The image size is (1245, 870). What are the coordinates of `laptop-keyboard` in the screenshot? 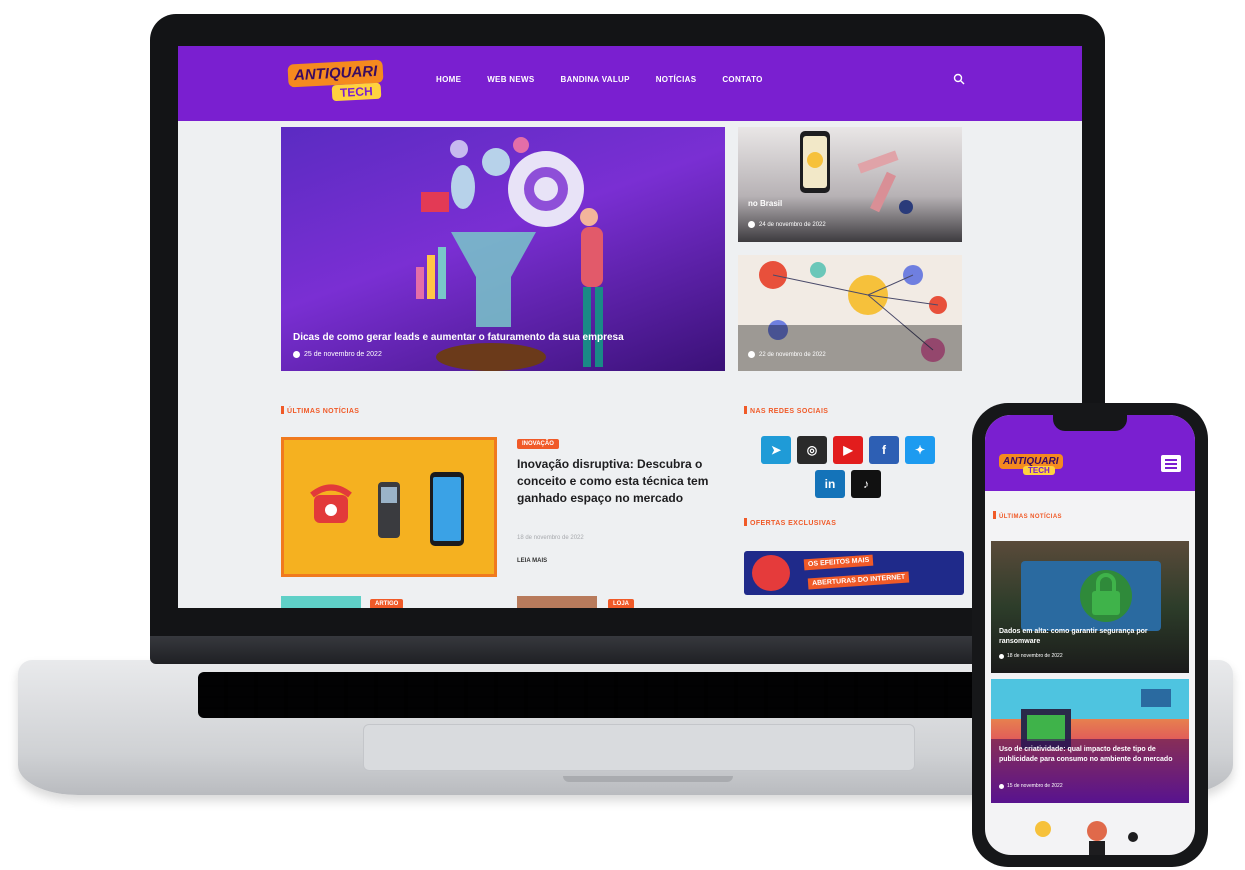 It's located at (628, 695).